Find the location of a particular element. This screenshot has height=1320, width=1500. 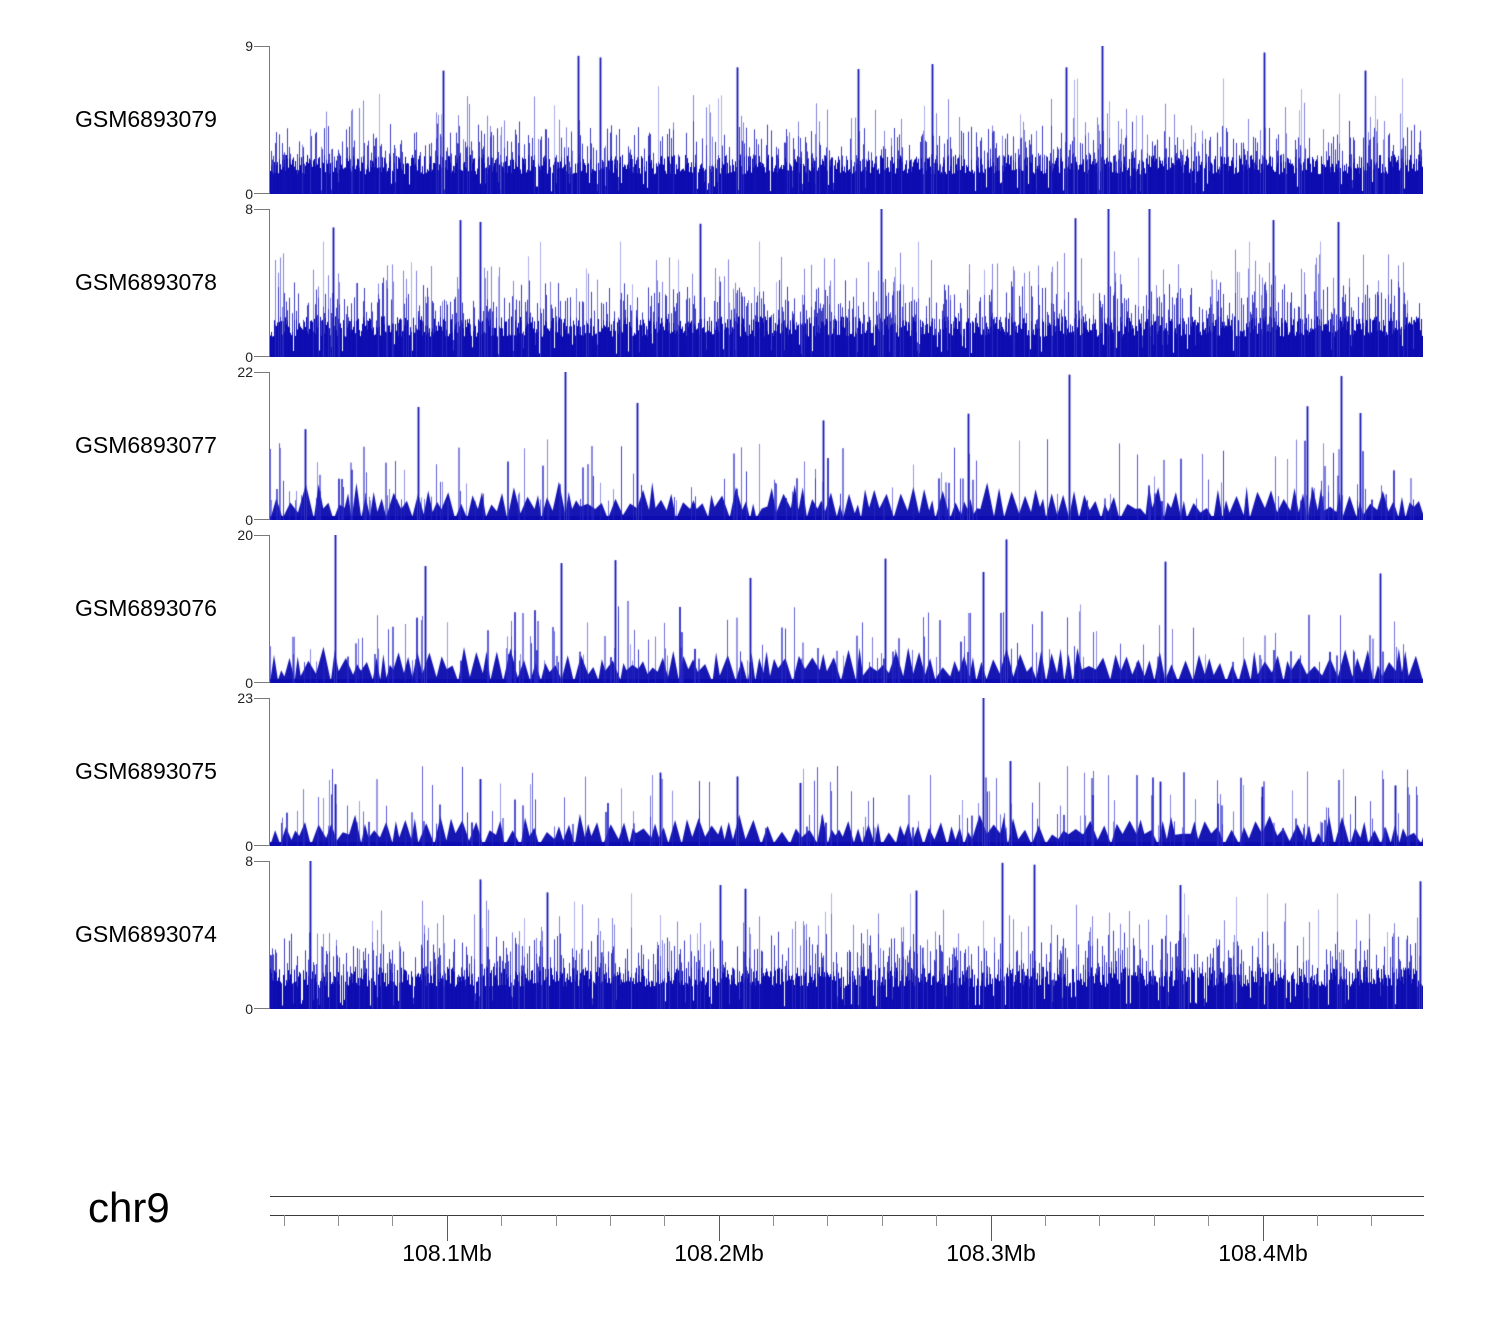

track-row: GSM6893079 9 0 is located at coordinates (750, 120).